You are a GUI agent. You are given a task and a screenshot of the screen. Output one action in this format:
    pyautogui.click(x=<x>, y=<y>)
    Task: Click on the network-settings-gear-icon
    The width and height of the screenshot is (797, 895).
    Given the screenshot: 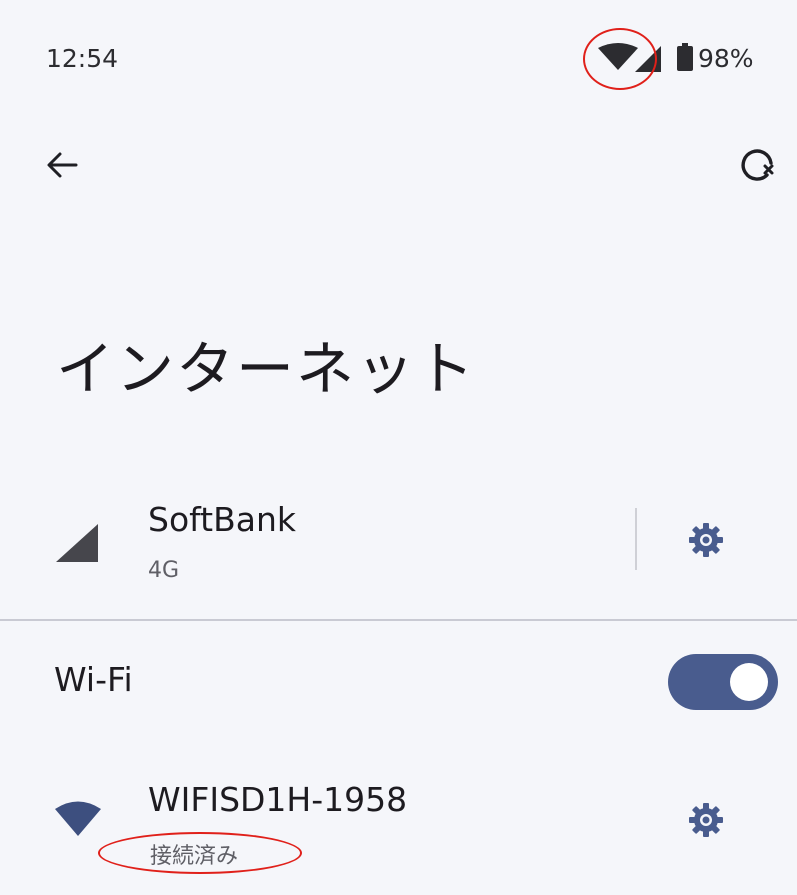 What is the action you would take?
    pyautogui.click(x=706, y=820)
    